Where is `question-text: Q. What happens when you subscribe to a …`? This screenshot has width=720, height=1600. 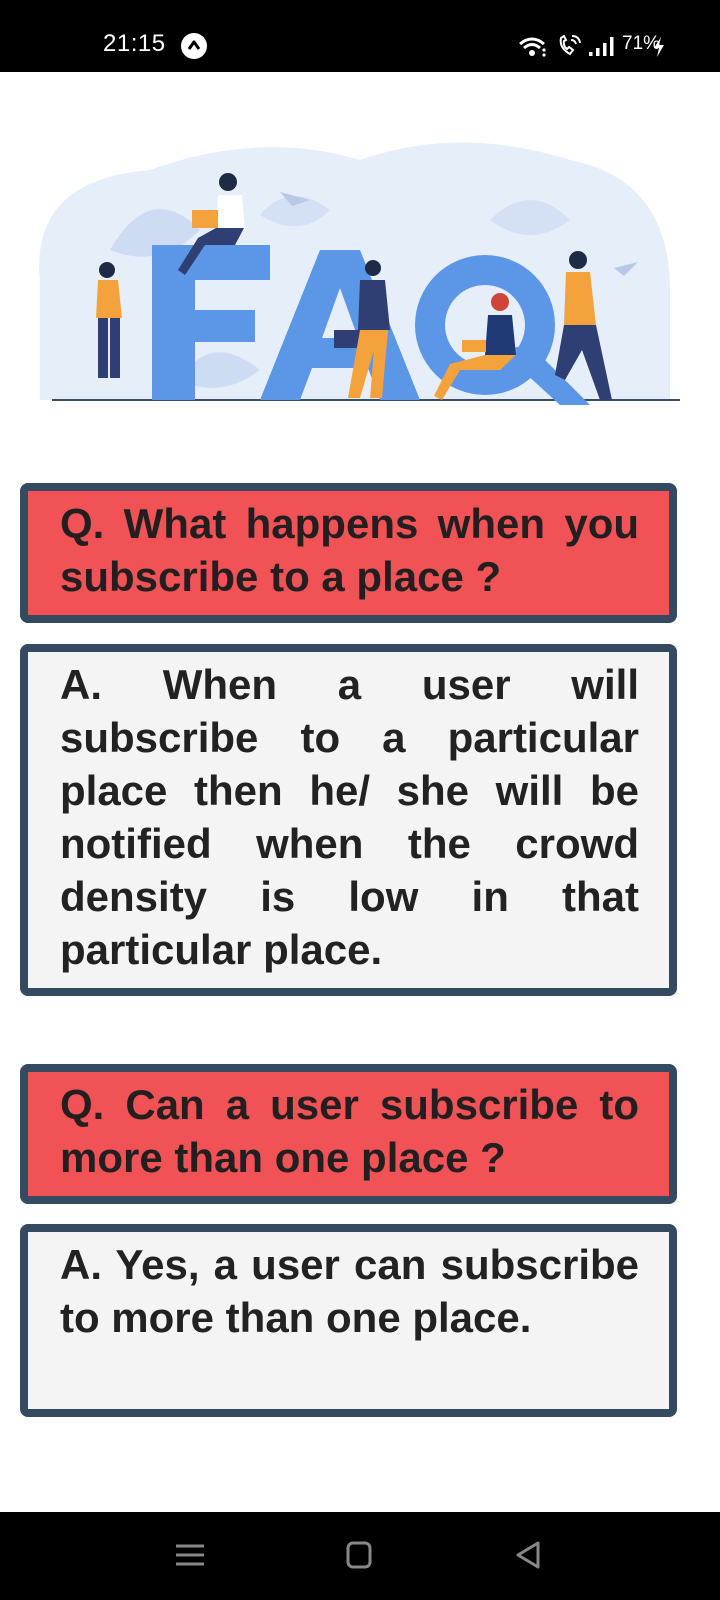
question-text: Q. What happens when you subscribe to a … is located at coordinates (349, 550).